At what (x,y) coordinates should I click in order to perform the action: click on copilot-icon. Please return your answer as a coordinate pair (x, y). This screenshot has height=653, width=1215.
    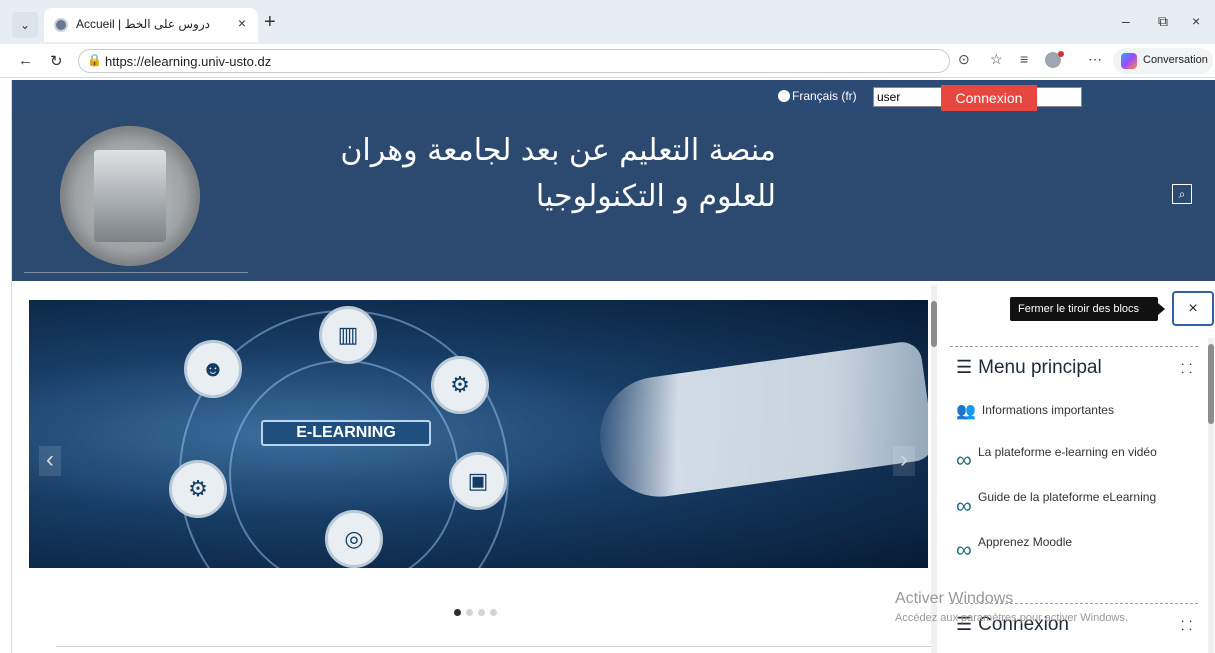
    Looking at the image, I should click on (1129, 61).